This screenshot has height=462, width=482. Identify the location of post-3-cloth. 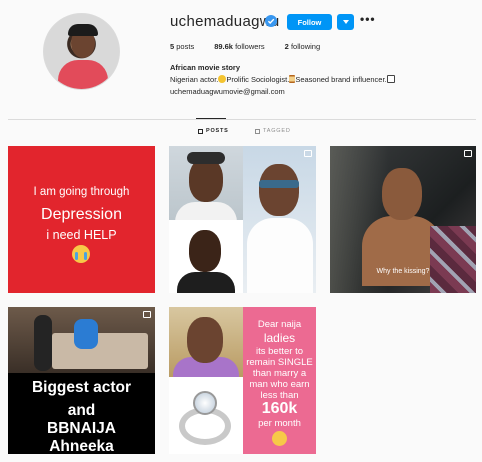
(453, 259).